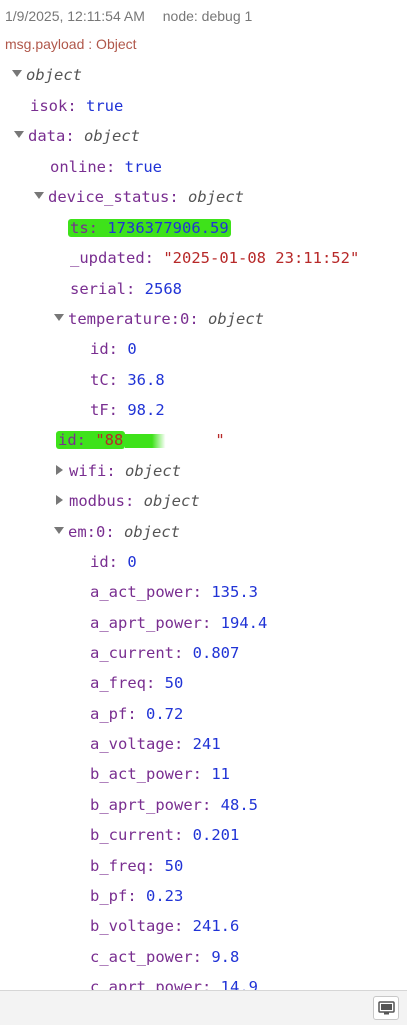  What do you see at coordinates (146, 623) in the screenshot?
I see `property-key: a_aprt_power` at bounding box center [146, 623].